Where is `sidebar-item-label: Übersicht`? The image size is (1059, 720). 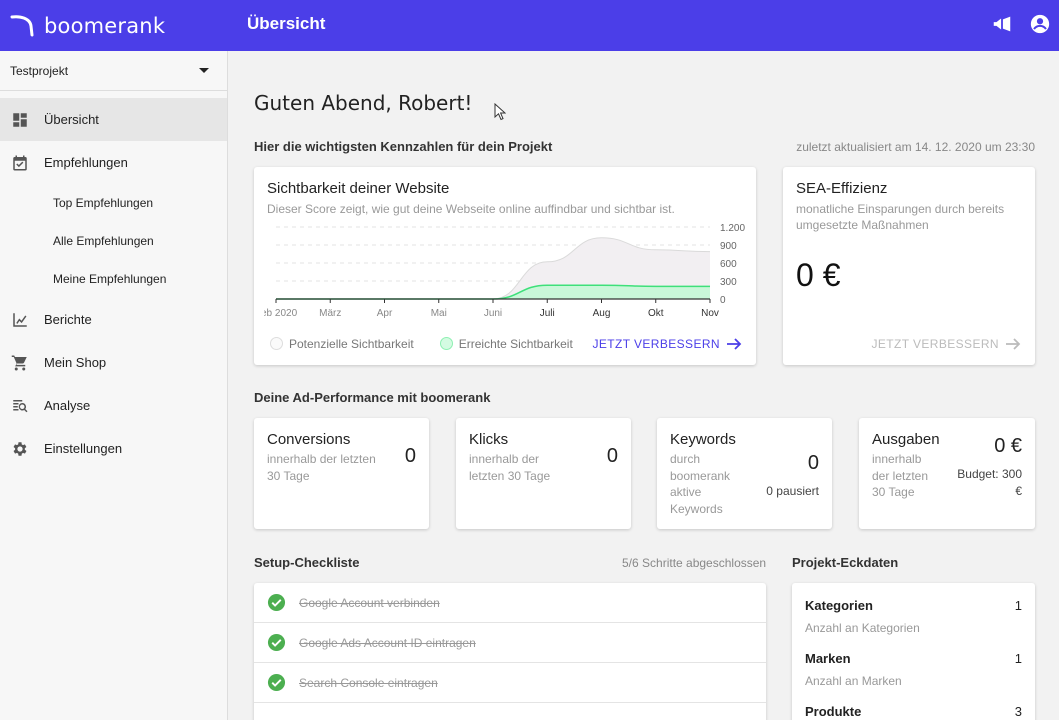
sidebar-item-label: Übersicht is located at coordinates (71, 119).